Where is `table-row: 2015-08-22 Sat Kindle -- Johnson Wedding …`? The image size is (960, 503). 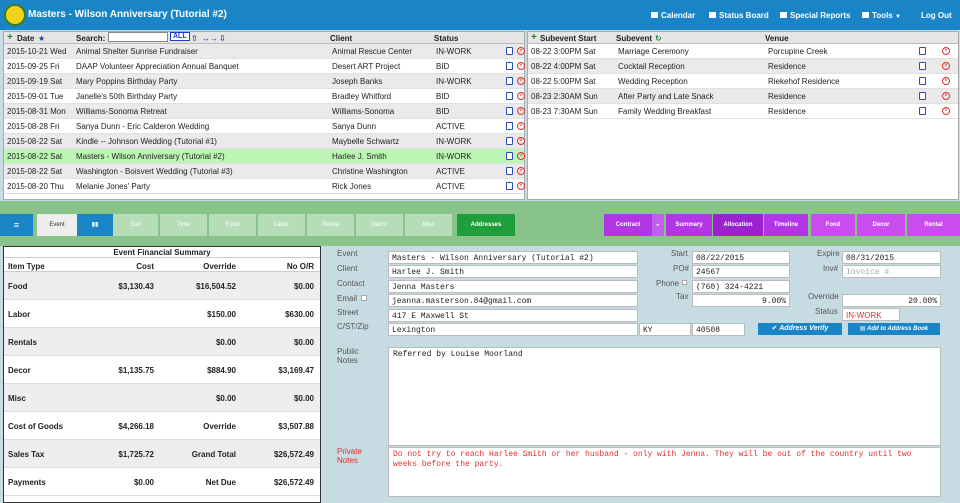
table-row: 2015-08-22 Sat Kindle -- Johnson Wedding … is located at coordinates (264, 141).